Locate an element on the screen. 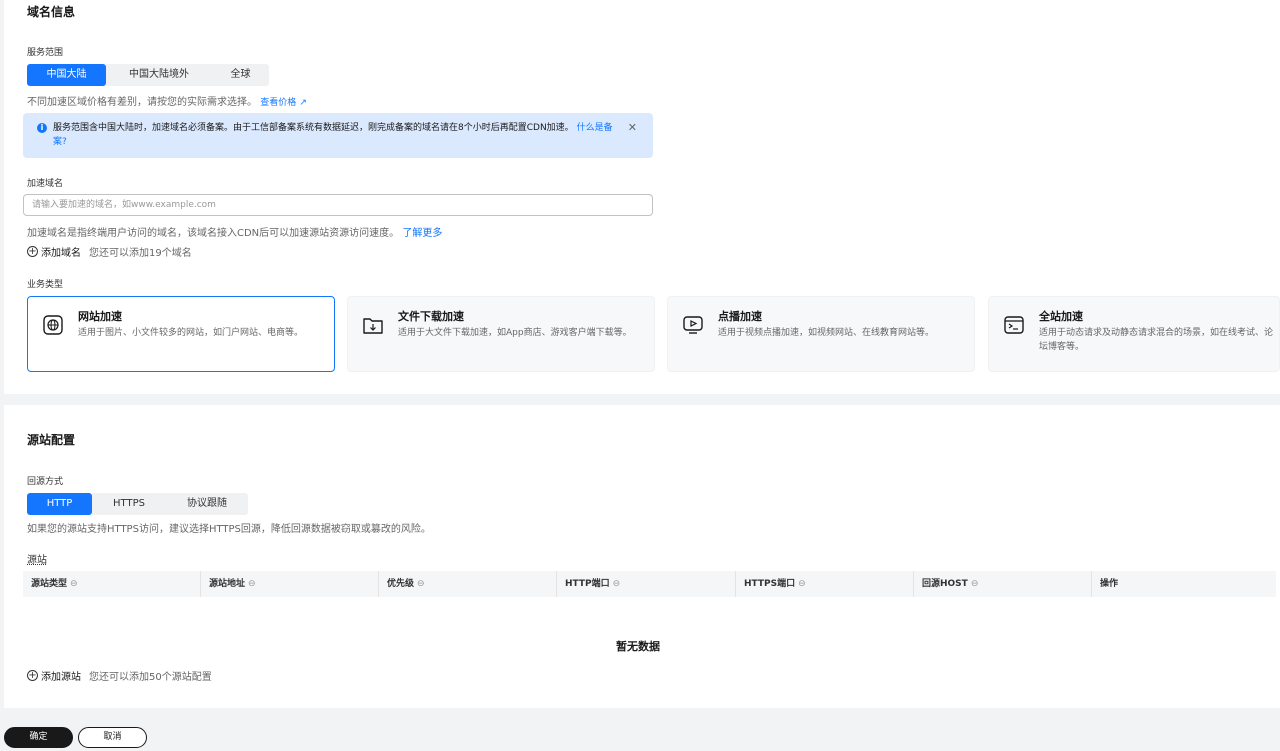 This screenshot has width=1280, height=751. biz-card-download: 文件下载加速 适用于大文件下载加速，如App商店、游戏客户端下载等。 is located at coordinates (501, 334).